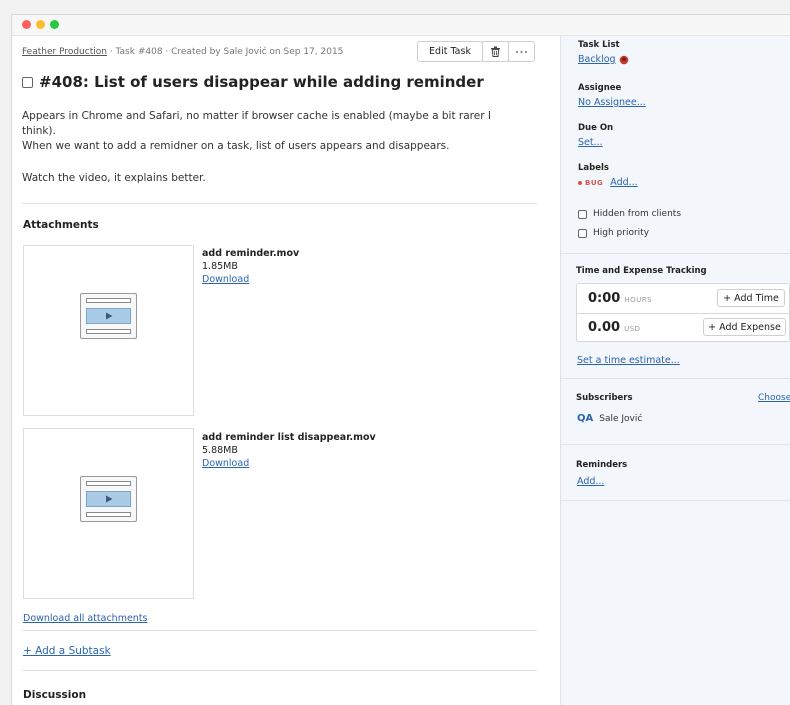 The height and width of the screenshot is (705, 790). I want to click on add-time-label: + Add Time, so click(751, 298).